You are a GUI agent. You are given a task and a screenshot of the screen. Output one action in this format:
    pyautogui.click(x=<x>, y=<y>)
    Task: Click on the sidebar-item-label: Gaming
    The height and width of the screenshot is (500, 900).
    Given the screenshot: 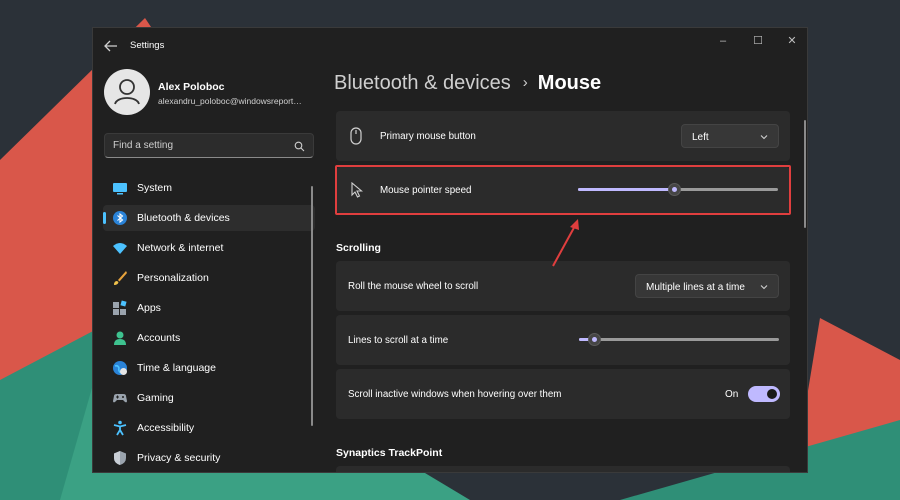 What is the action you would take?
    pyautogui.click(x=155, y=398)
    